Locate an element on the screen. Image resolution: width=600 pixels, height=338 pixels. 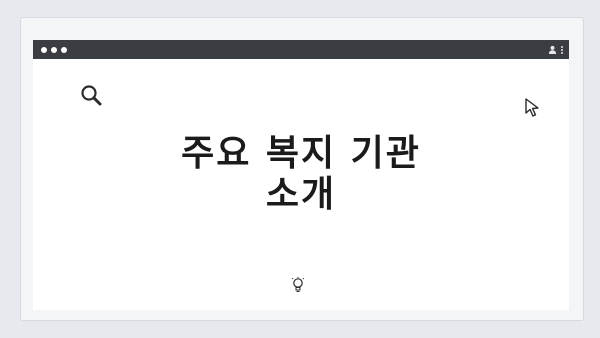
cursor-icon is located at coordinates (532, 107).